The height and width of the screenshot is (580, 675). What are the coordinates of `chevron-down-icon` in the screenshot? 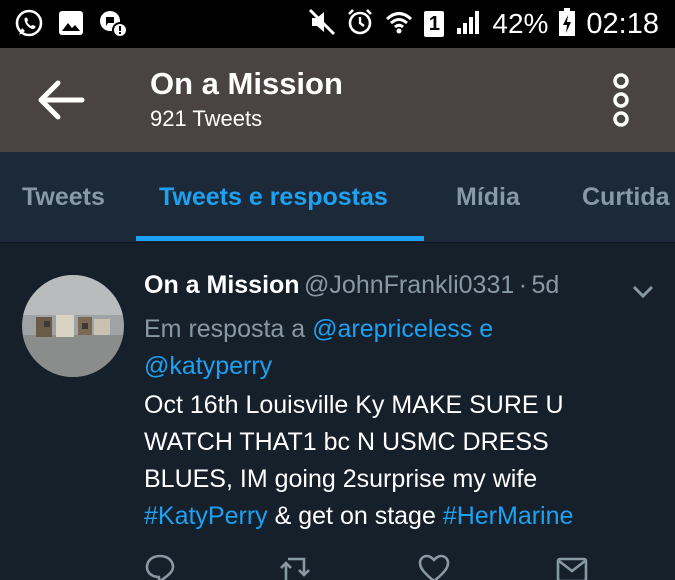 It's located at (643, 292).